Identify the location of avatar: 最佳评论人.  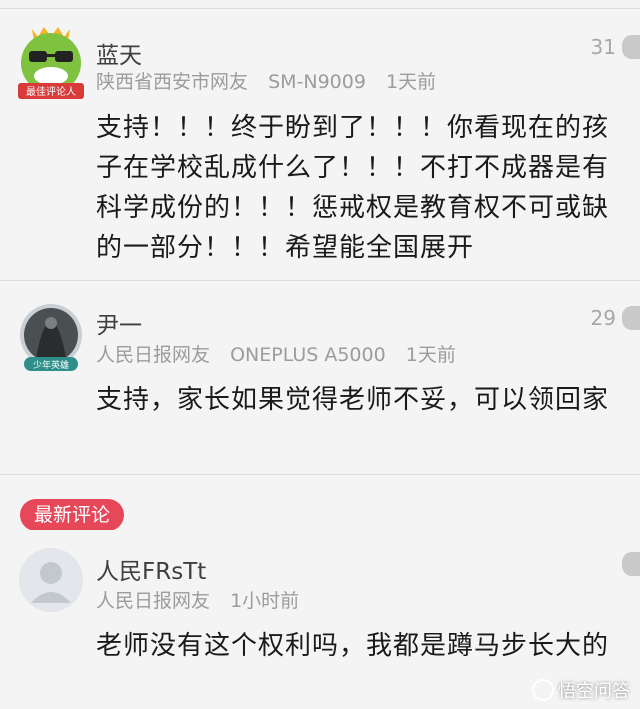
(51, 61).